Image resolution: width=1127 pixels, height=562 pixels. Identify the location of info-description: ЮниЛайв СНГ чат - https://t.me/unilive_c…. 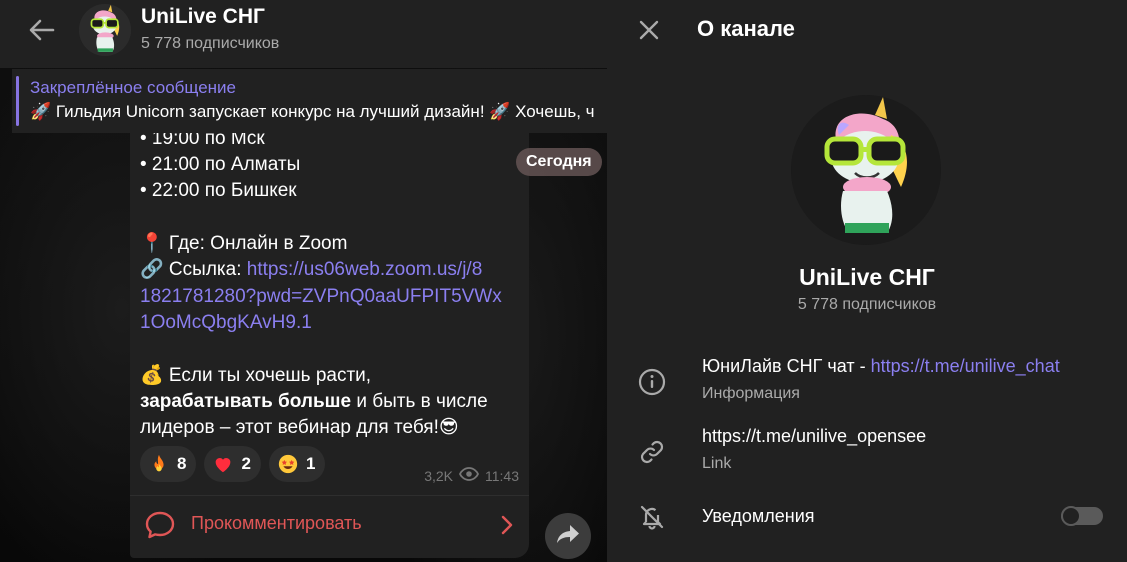
(881, 366).